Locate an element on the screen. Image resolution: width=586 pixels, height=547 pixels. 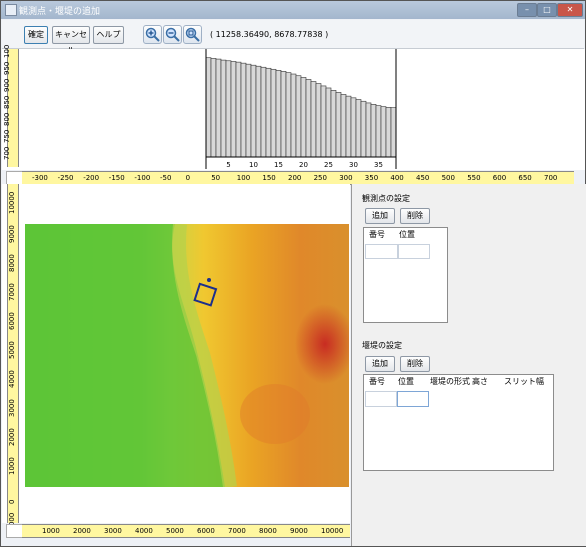
zoom-out-icon is located at coordinates (172, 34).